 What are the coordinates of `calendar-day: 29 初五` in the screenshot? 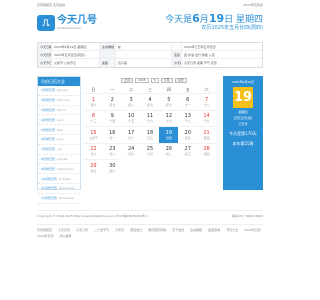 It's located at (93, 167).